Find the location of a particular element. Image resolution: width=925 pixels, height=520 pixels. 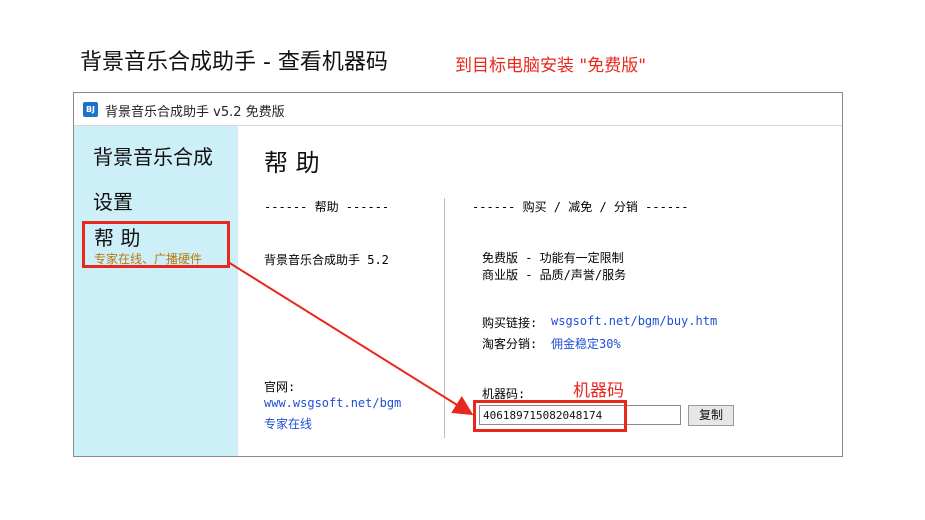

buy-header: ------ 购买 / 减免 / 分销 ------ is located at coordinates (580, 207).